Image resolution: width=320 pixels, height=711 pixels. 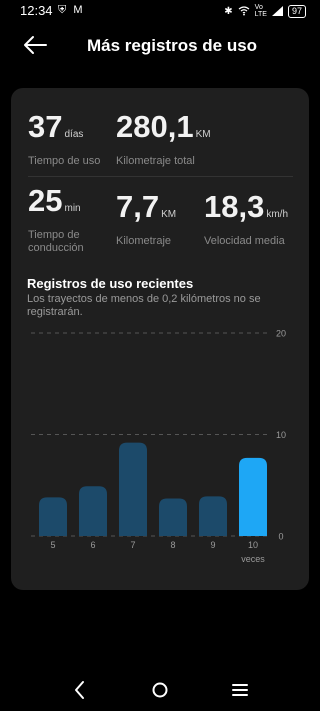 I want to click on volte-lte-icon: Vo LTE, so click(x=260, y=11).